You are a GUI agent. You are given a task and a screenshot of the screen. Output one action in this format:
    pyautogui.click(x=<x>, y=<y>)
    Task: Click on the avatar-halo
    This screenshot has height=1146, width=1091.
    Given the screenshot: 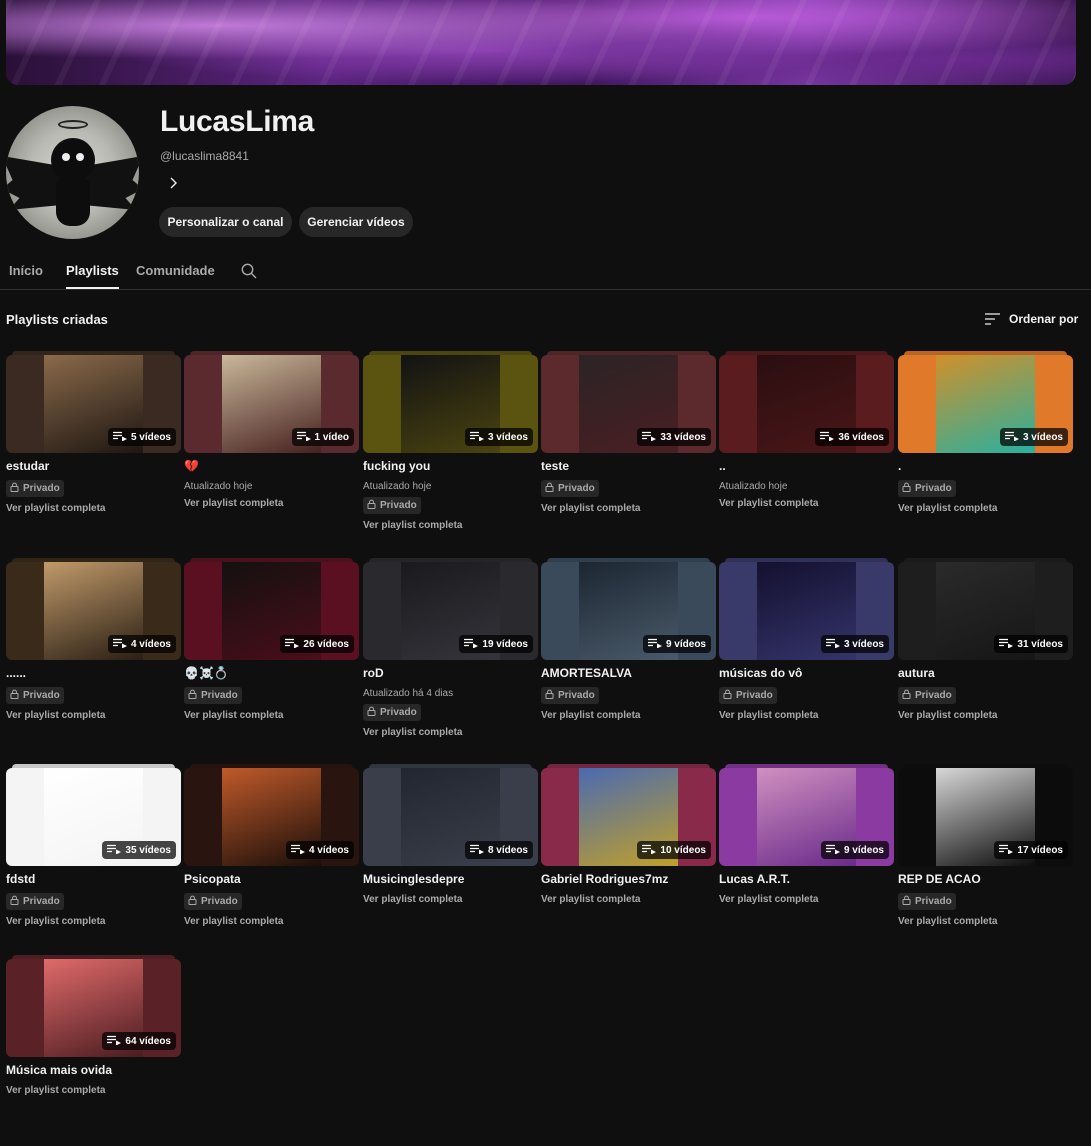 What is the action you would take?
    pyautogui.click(x=73, y=124)
    